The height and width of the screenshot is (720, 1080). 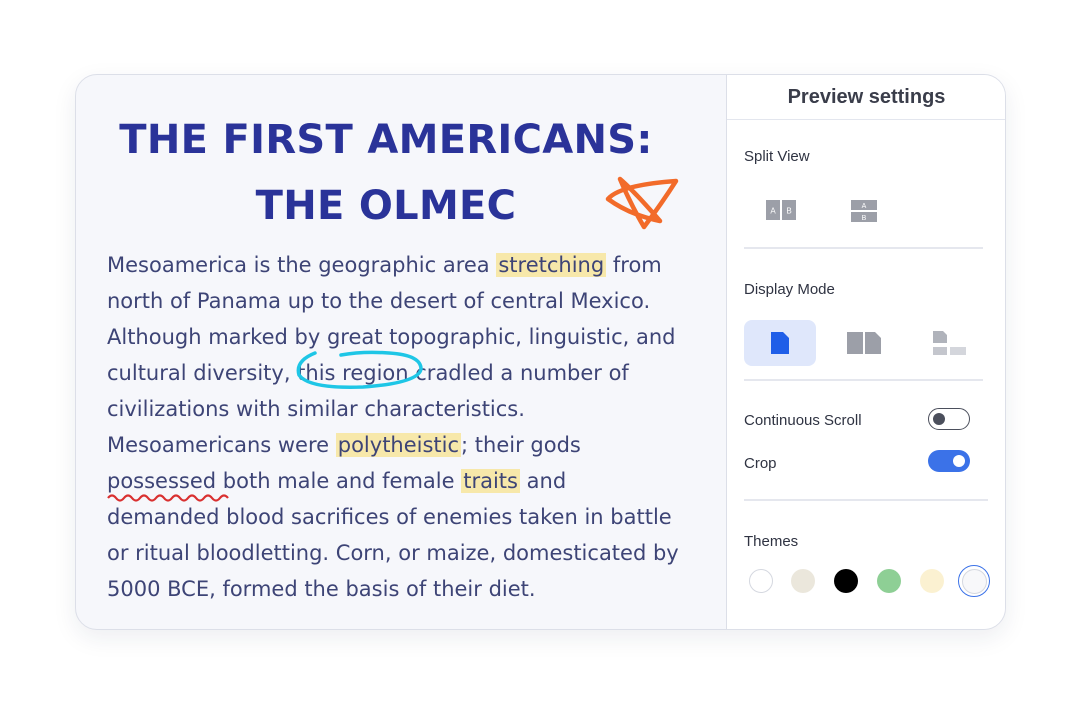 What do you see at coordinates (642, 203) in the screenshot?
I see `star-annotation-icon` at bounding box center [642, 203].